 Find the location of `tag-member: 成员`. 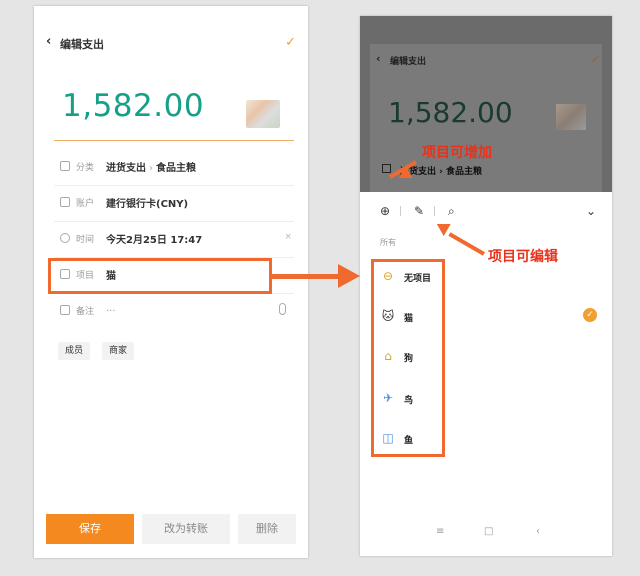

tag-member: 成员 is located at coordinates (74, 351).